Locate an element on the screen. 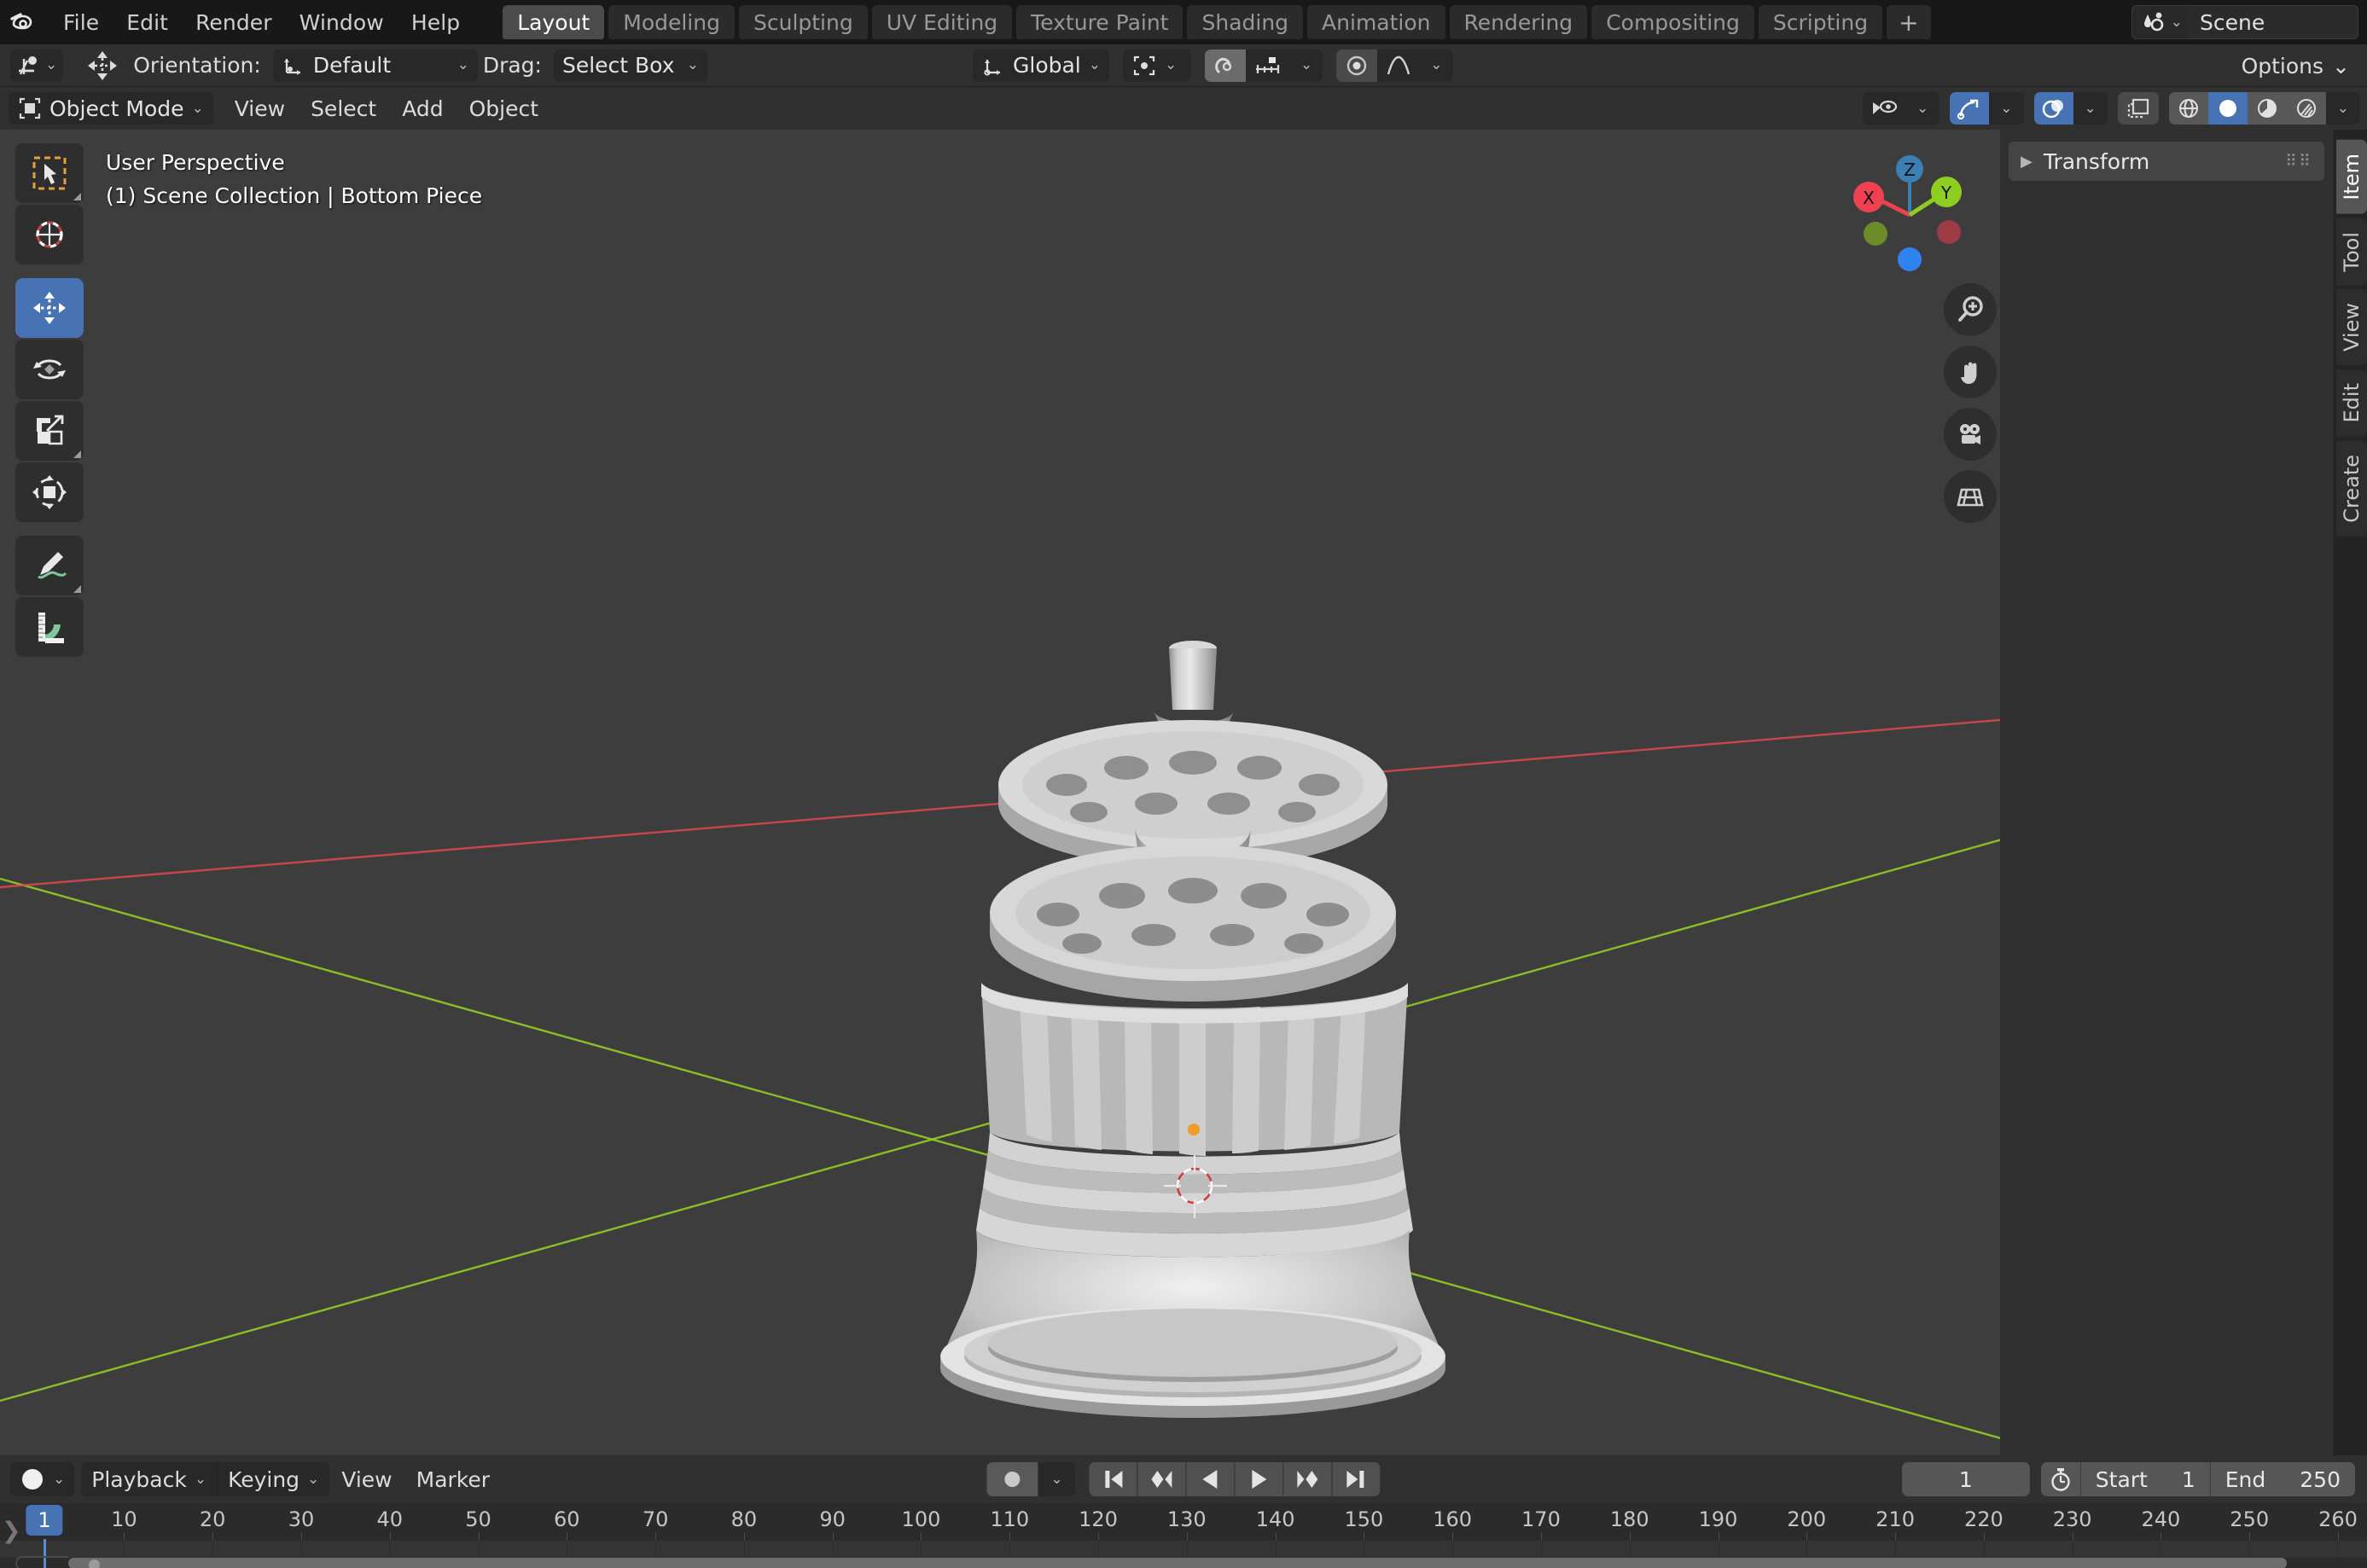 The image size is (2367, 1568). menu-file: File is located at coordinates (81, 22).